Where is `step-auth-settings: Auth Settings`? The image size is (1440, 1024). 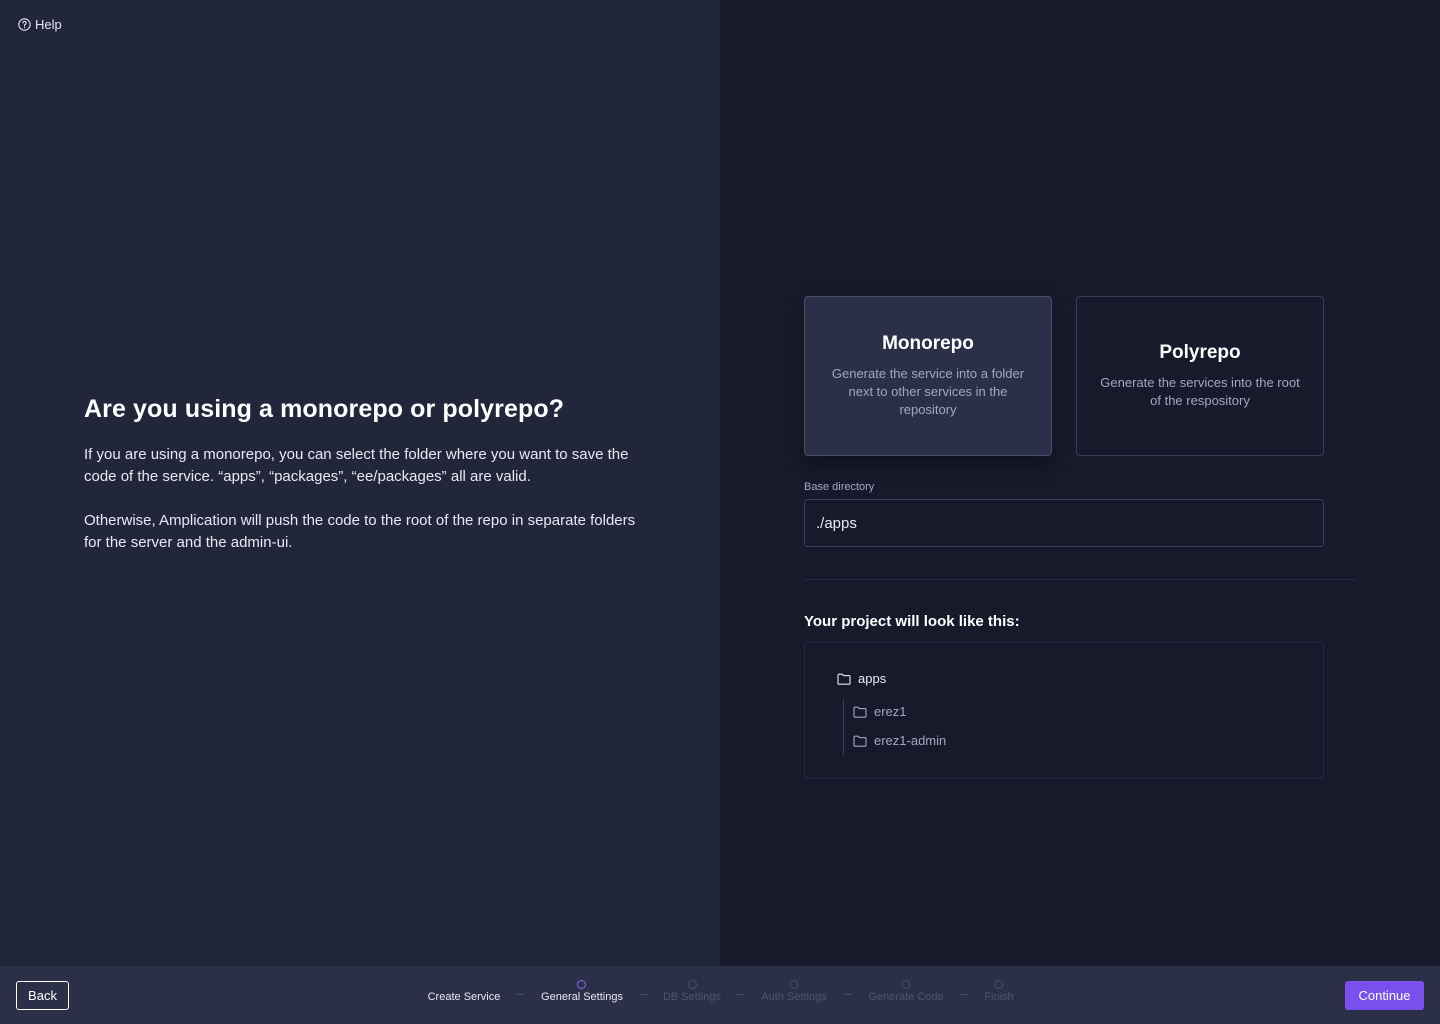 step-auth-settings: Auth Settings is located at coordinates (794, 991).